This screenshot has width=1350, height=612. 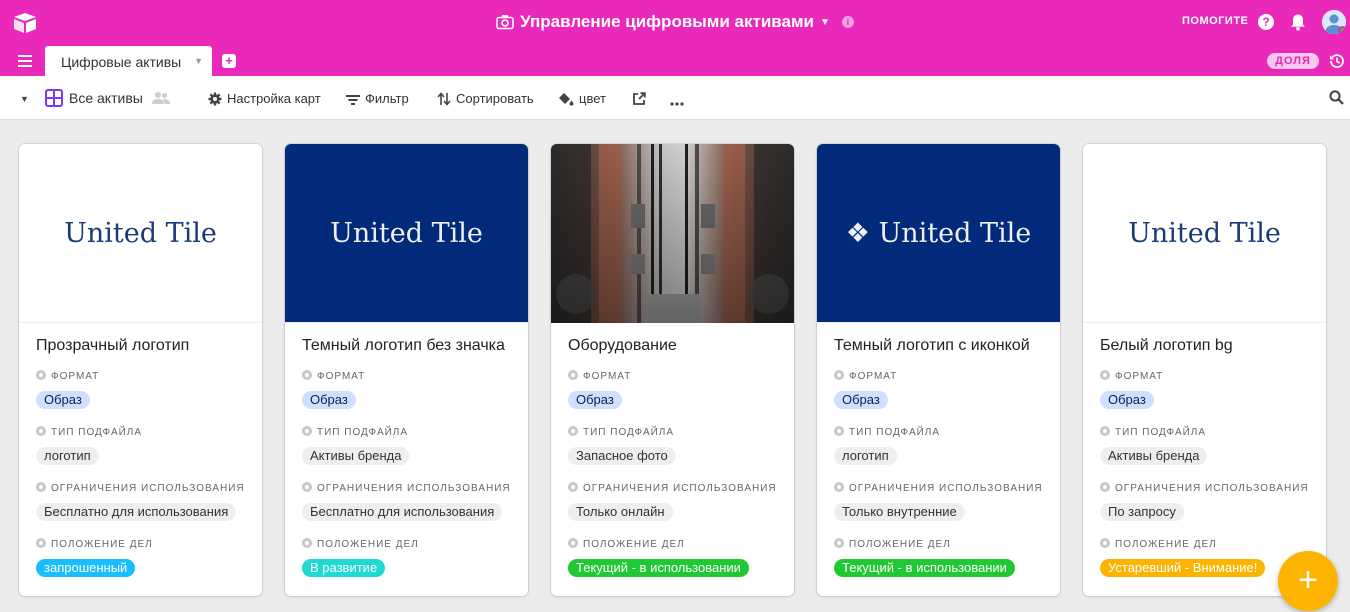 What do you see at coordinates (675, 557) in the screenshot?
I see `field-status: ПОЛОЖЕНИЕ ДЕЛ Текущий - в использовании` at bounding box center [675, 557].